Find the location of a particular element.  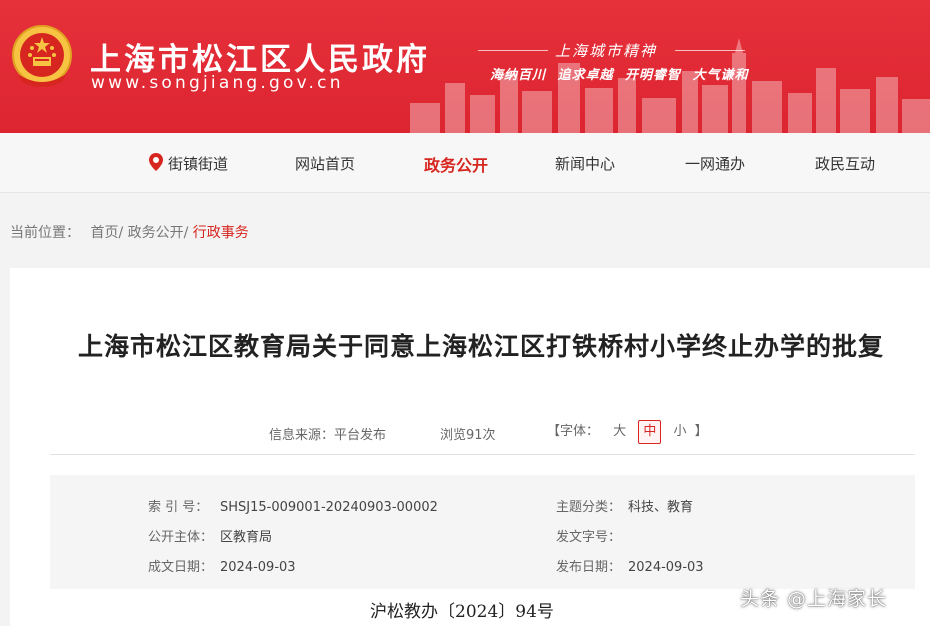

font-size-control: 【字体： 大 中 小 】 is located at coordinates (627, 432).